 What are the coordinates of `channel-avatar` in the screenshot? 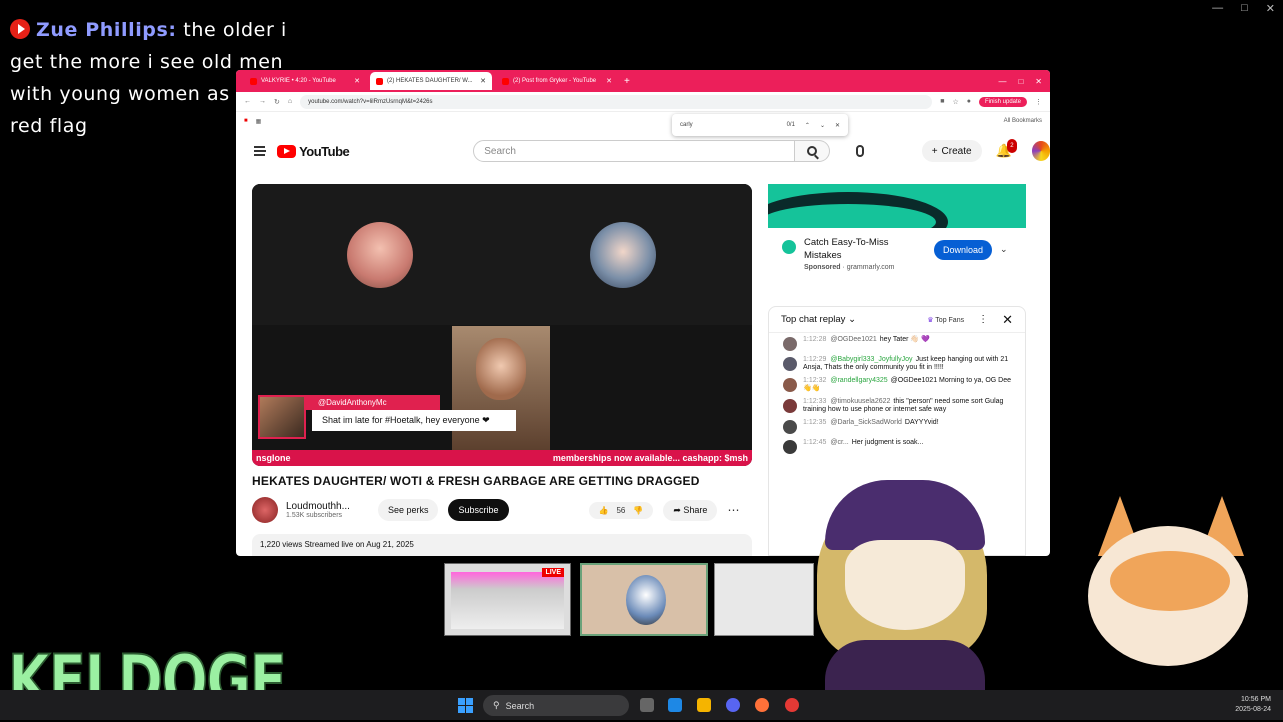 It's located at (265, 510).